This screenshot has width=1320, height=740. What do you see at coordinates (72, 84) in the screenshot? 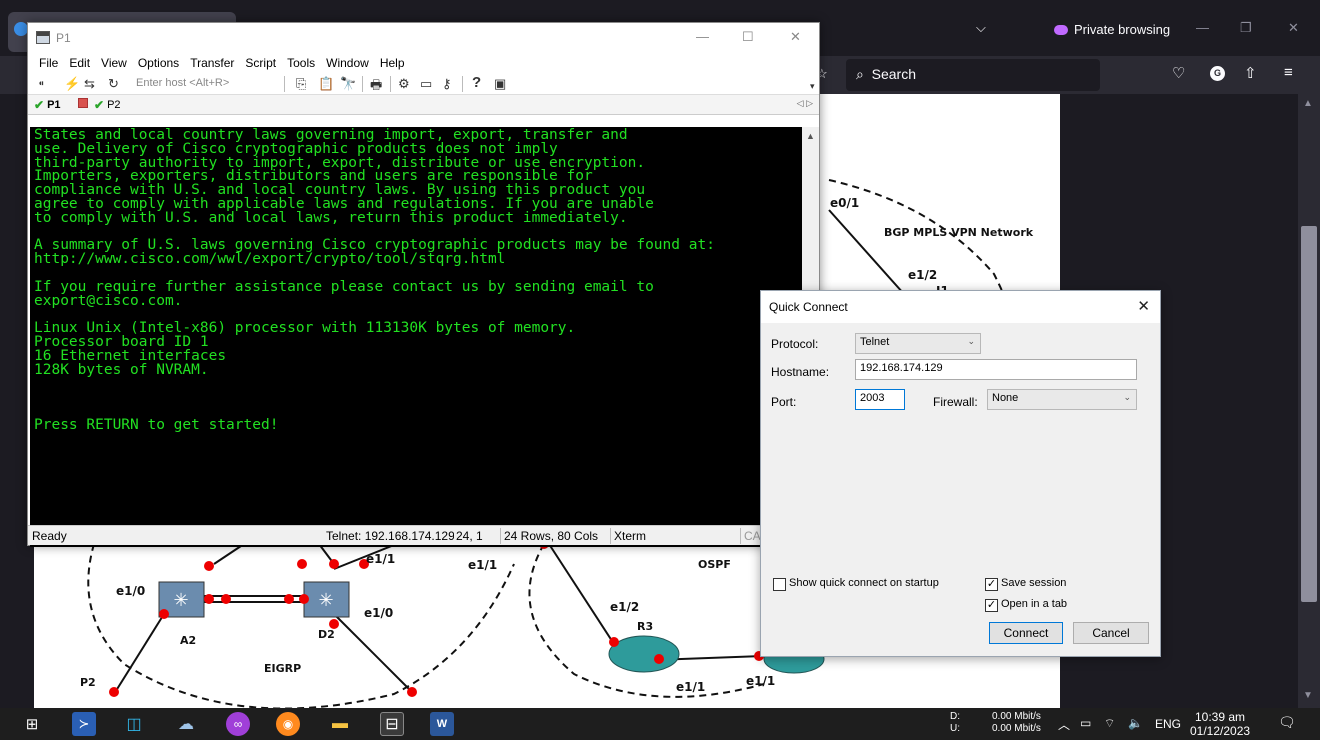
I see `quick-connect-lightning-icon: ⚡` at bounding box center [72, 84].